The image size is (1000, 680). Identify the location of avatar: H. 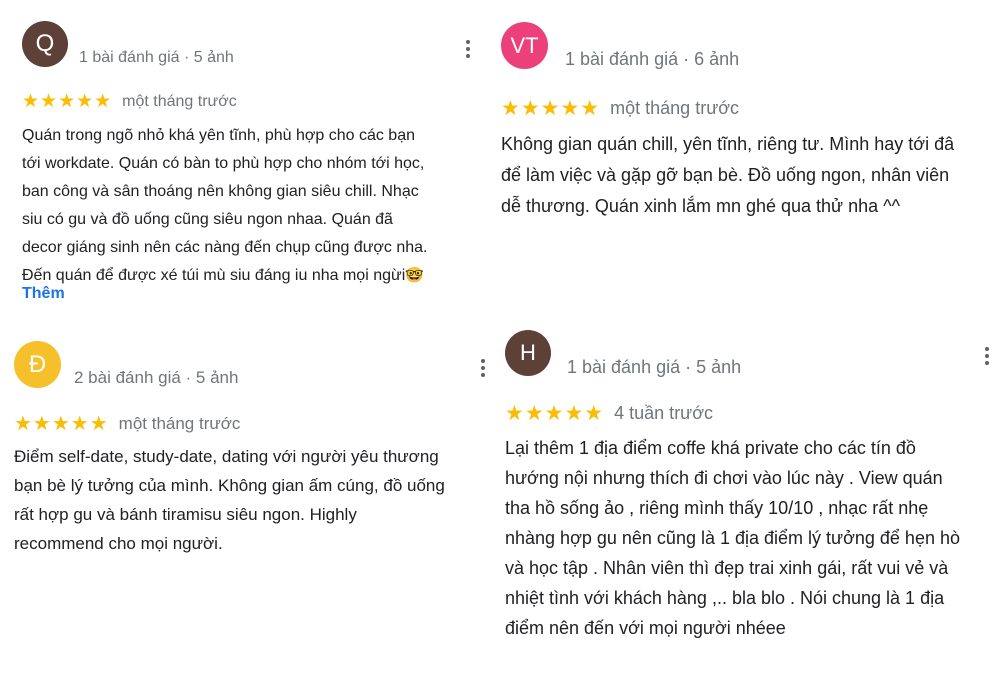
(528, 353).